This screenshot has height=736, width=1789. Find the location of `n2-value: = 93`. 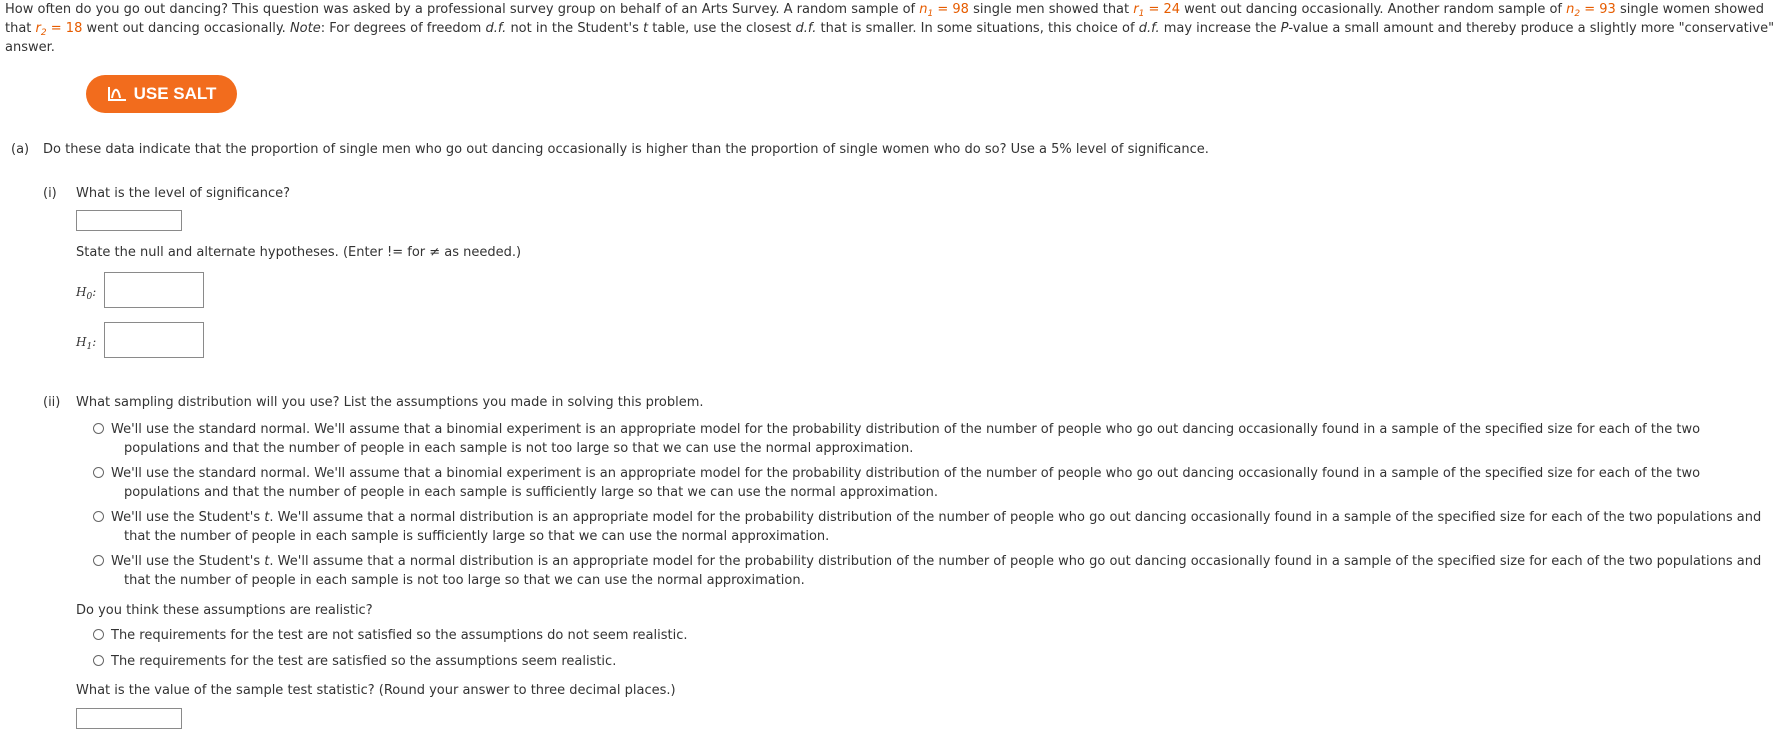

n2-value: = 93 is located at coordinates (1598, 9).